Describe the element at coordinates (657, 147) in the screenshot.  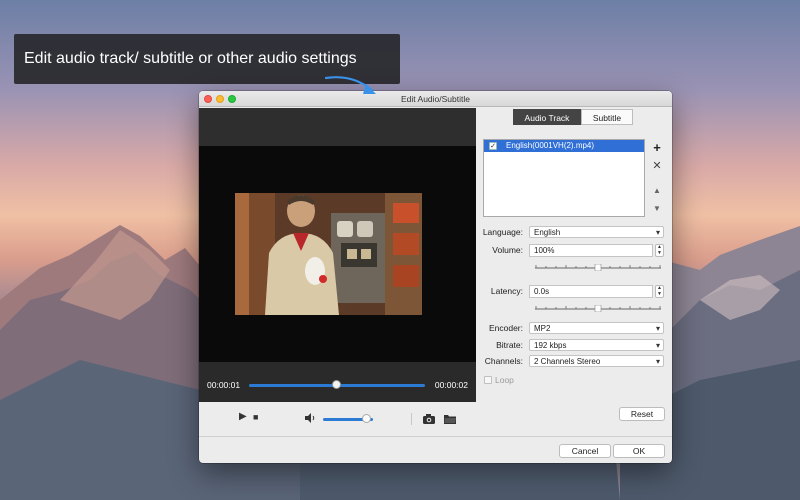
I see `plus-icon: +` at that location.